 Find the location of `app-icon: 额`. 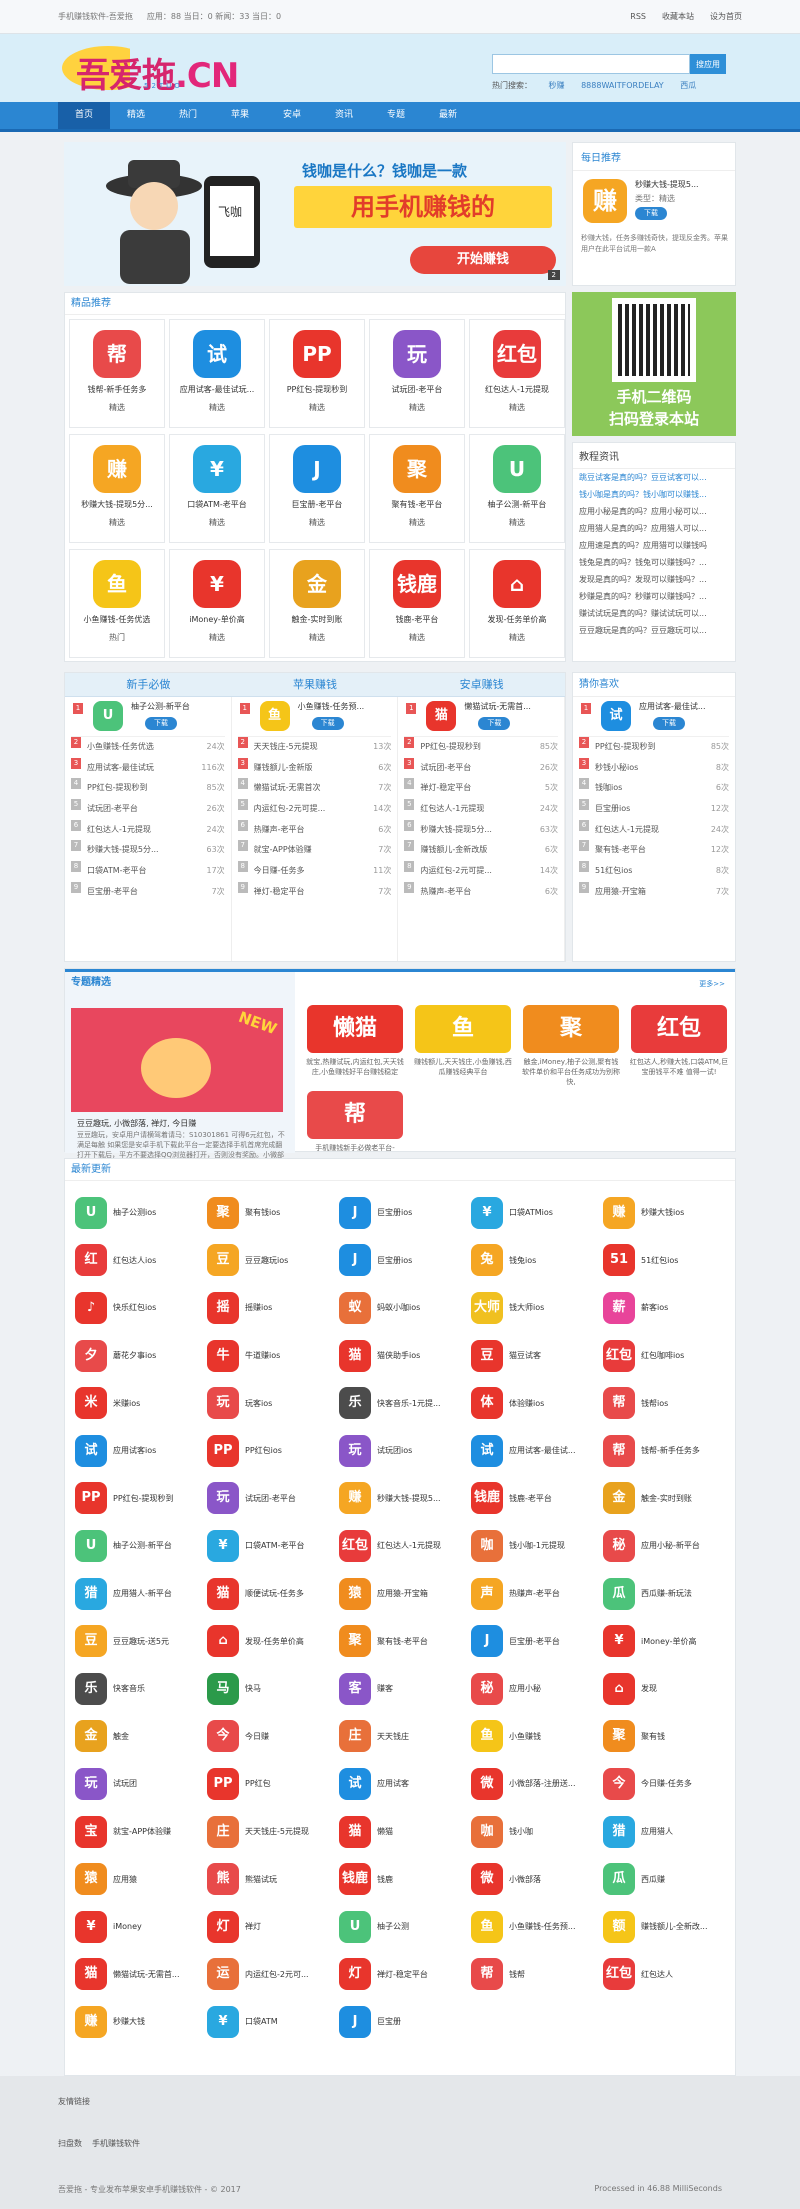

app-icon: 额 is located at coordinates (619, 1926).